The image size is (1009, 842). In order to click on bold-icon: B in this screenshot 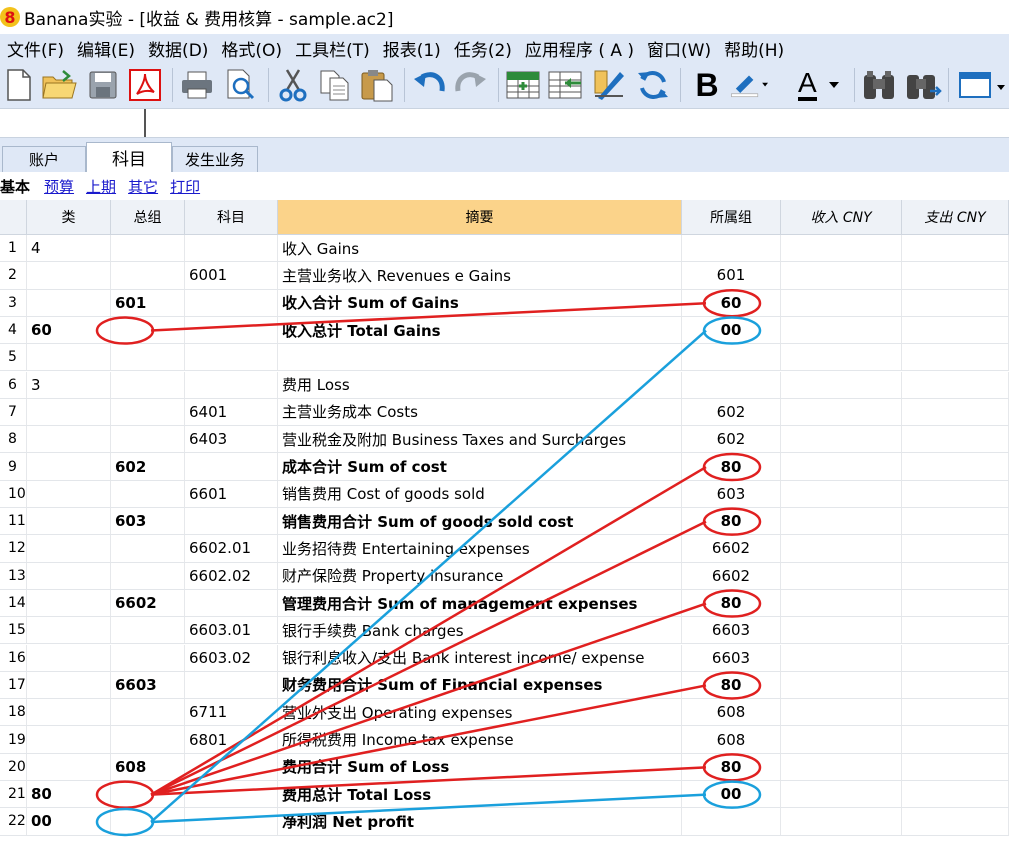, I will do `click(707, 85)`.